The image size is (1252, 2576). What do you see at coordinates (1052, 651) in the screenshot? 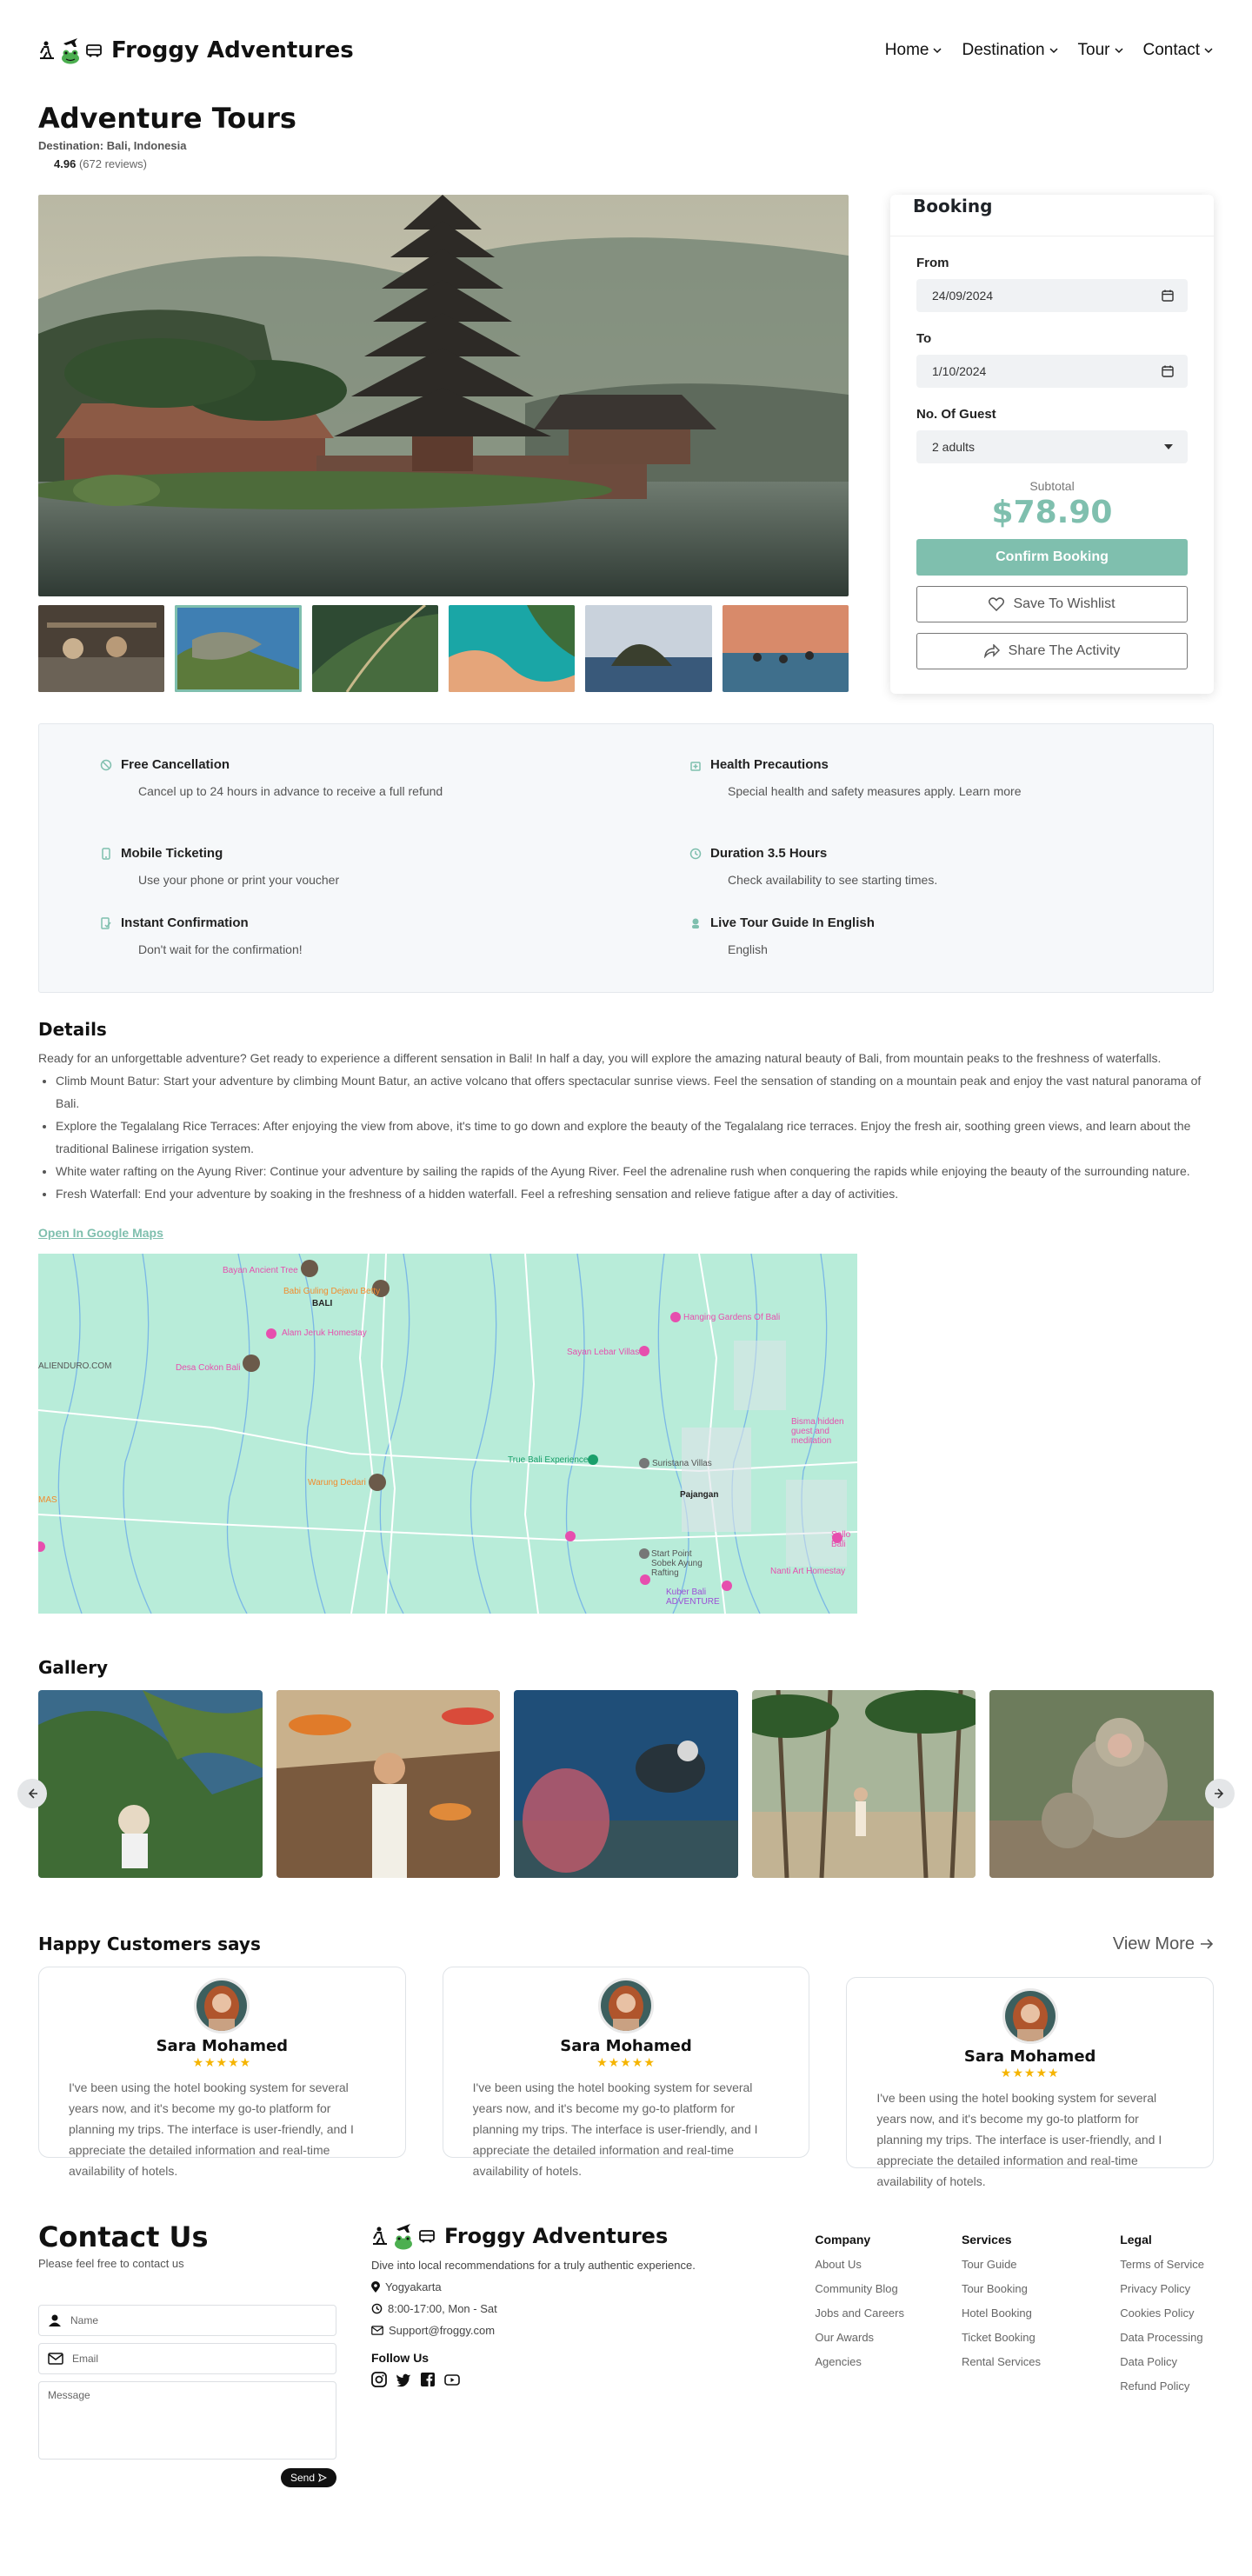
I see `share-activity-button: Share The Activity` at bounding box center [1052, 651].